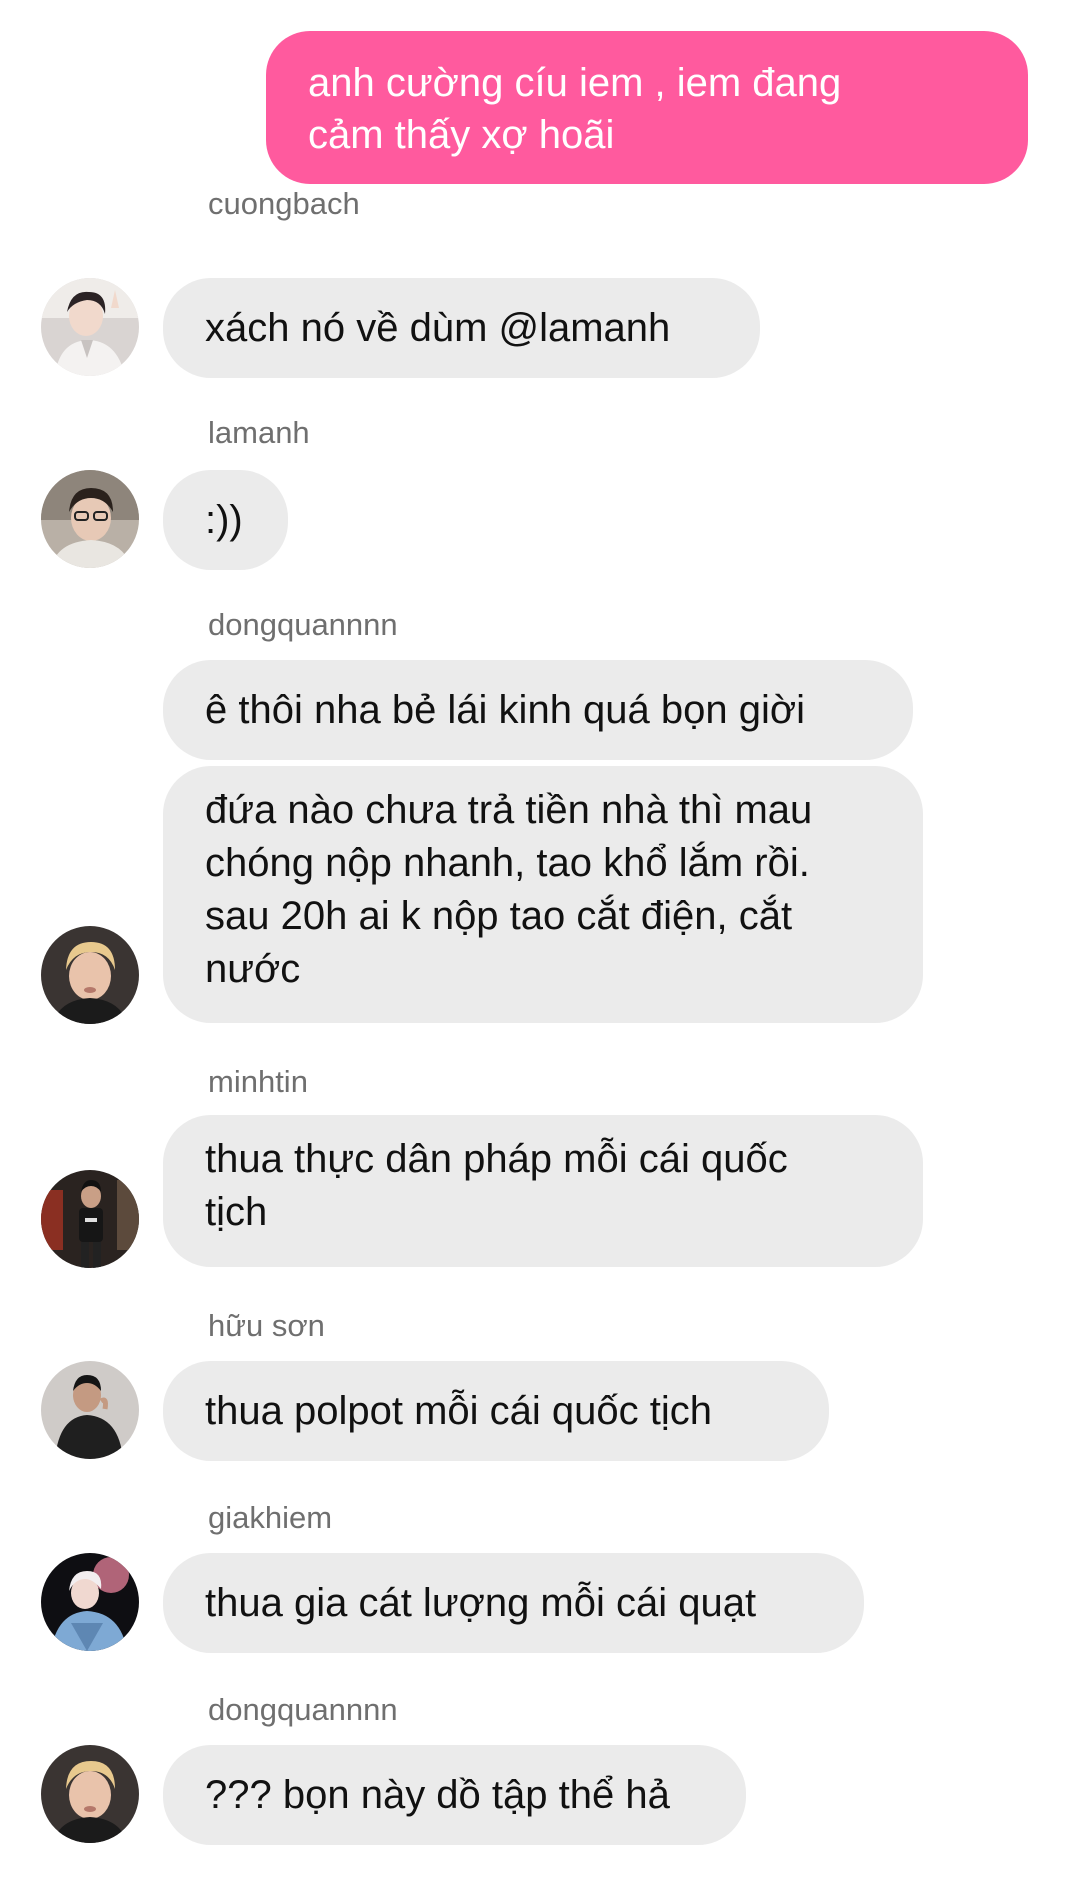 The height and width of the screenshot is (1887, 1080). I want to click on message-bubble: ??? bọn này dồ tập thể hả, so click(454, 1795).